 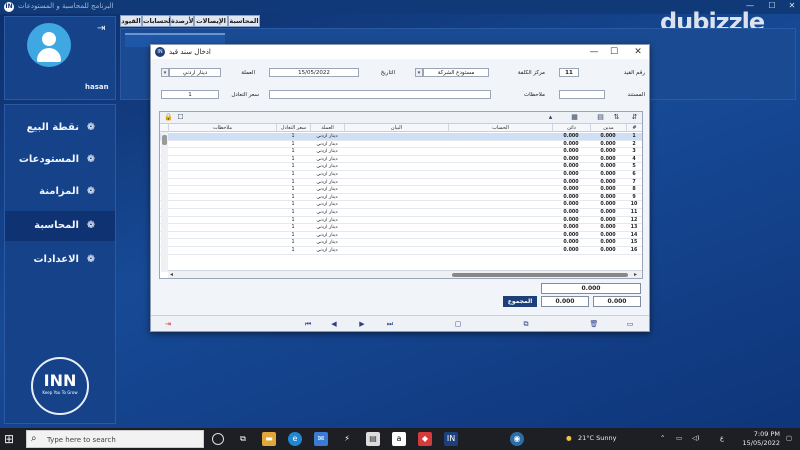 I want to click on cell-num: 16, so click(x=634, y=250).